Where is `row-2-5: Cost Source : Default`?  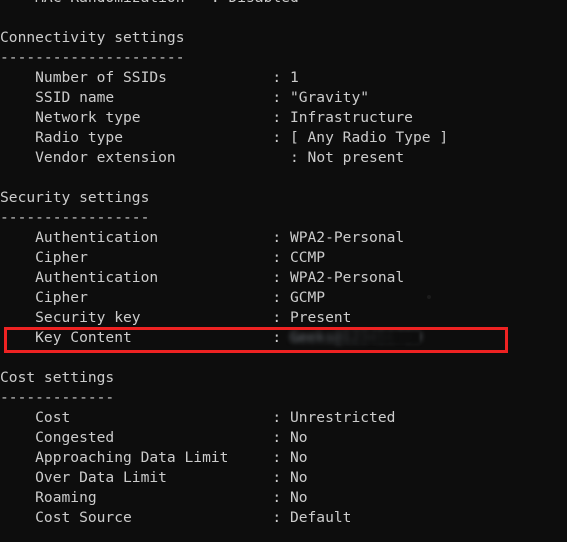 row-2-5: Cost Source : Default is located at coordinates (283, 518).